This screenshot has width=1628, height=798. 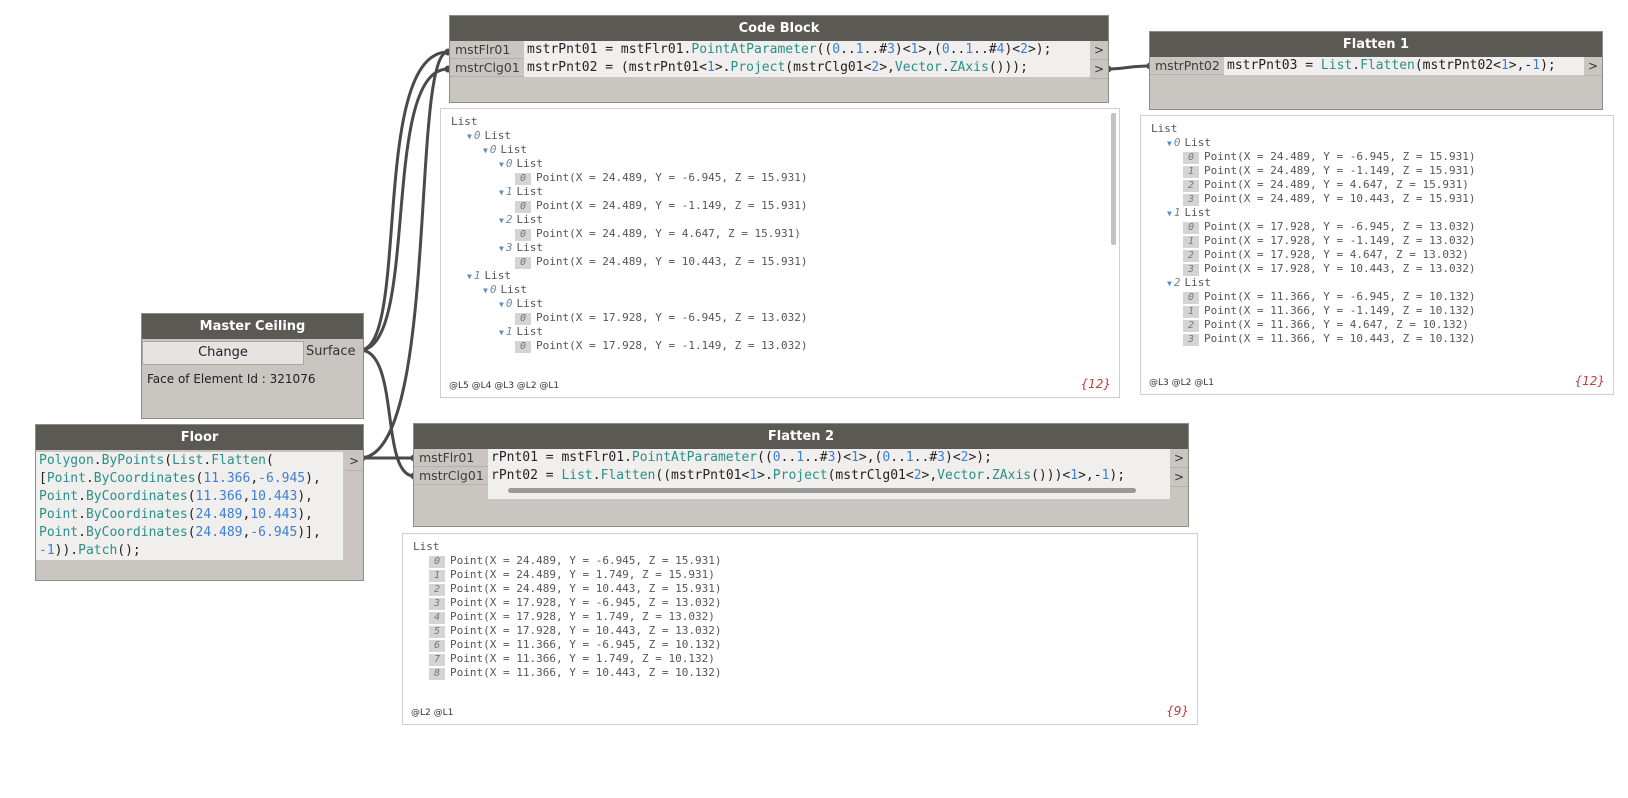 What do you see at coordinates (90, 550) in the screenshot?
I see `code-line: -1)).Patch();` at bounding box center [90, 550].